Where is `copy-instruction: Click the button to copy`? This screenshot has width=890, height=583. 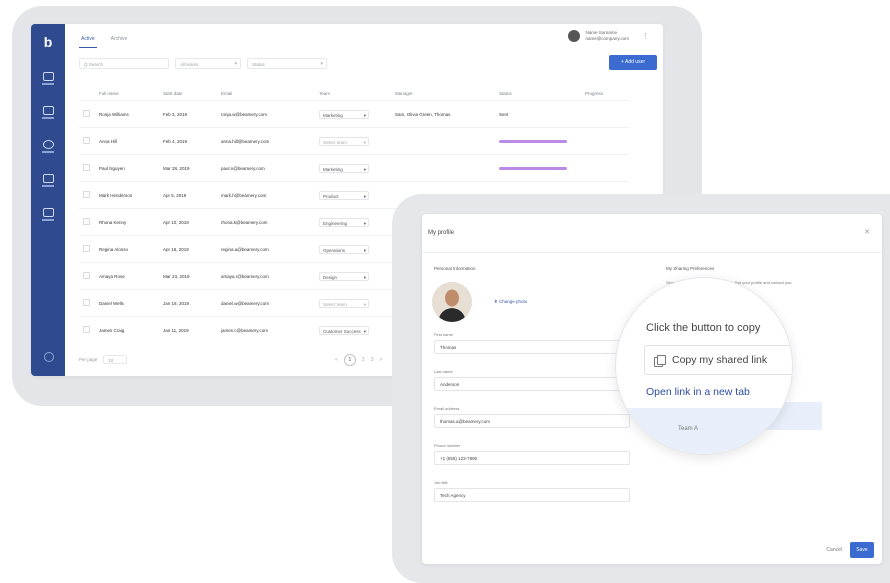
copy-instruction: Click the button to copy is located at coordinates (703, 328).